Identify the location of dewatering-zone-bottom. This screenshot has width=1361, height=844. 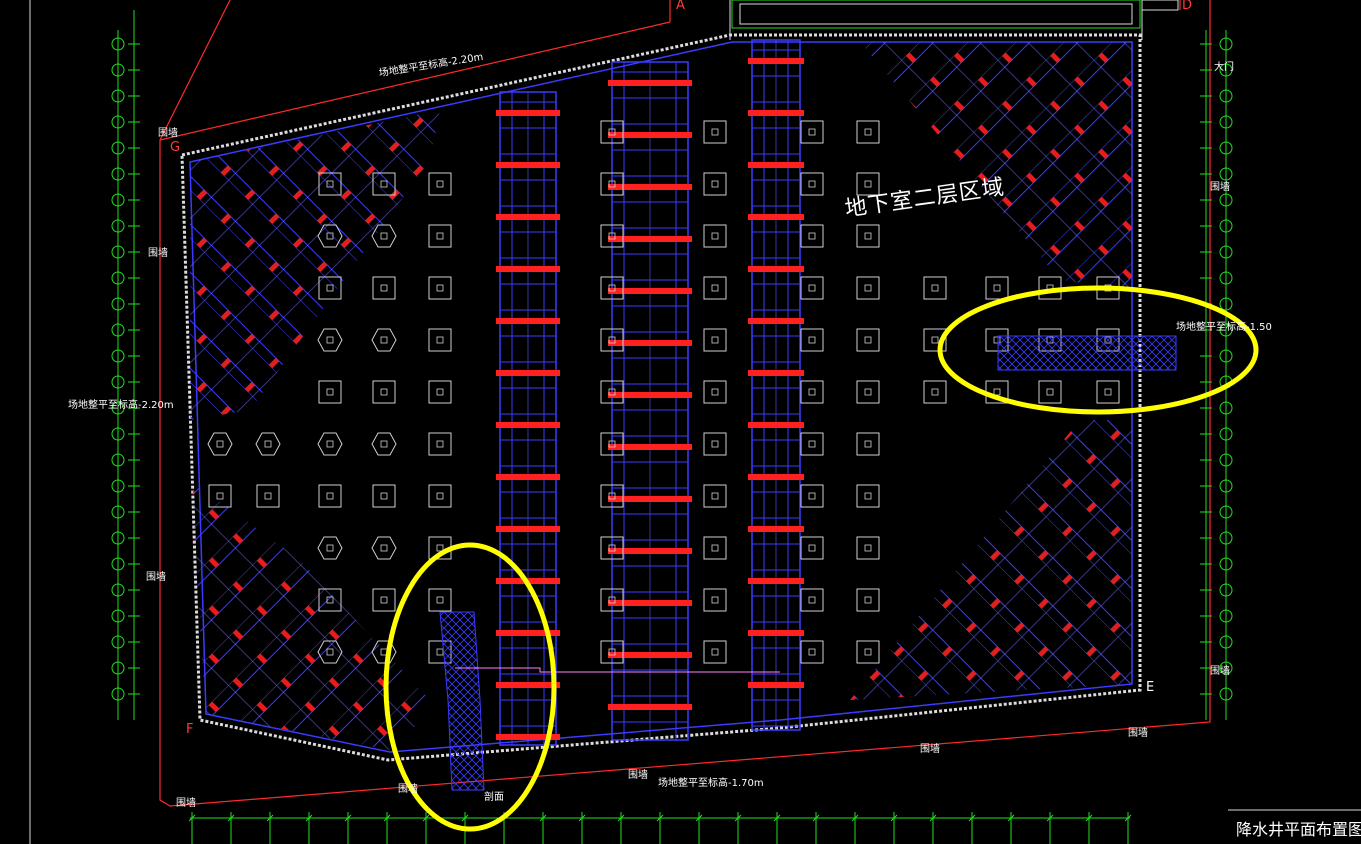
(462, 701).